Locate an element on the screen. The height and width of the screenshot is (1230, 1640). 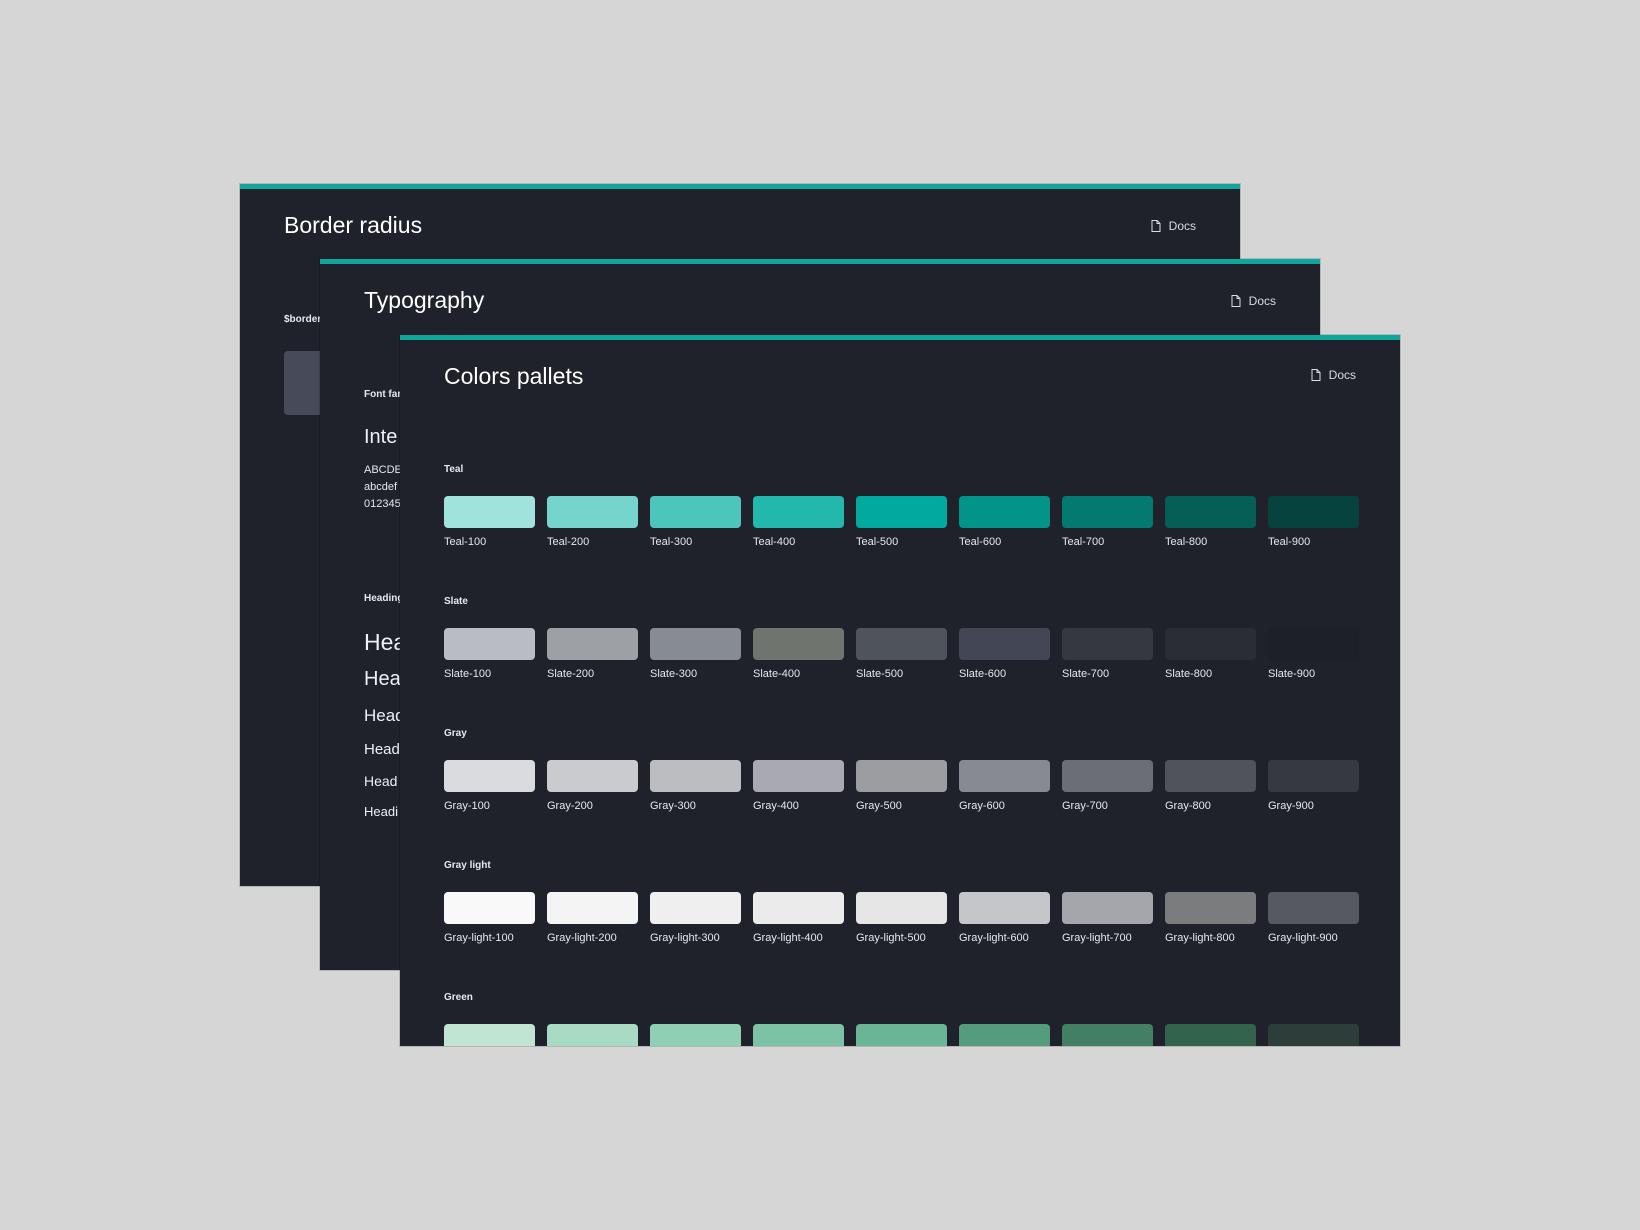
alphabet-line: abcdef is located at coordinates (381, 487).